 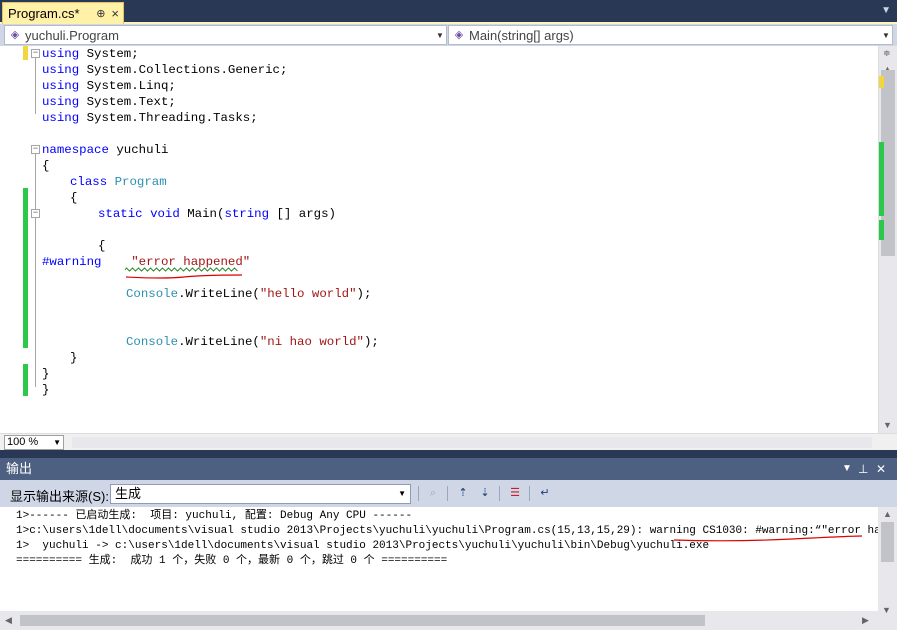 I want to click on code-line: using System.Linq;, so click(x=109, y=86).